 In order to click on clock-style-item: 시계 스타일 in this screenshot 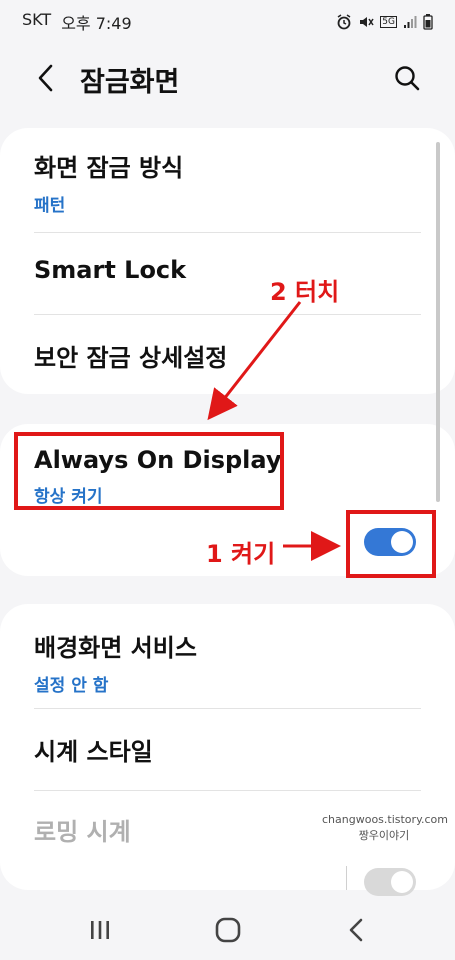, I will do `click(227, 749)`.